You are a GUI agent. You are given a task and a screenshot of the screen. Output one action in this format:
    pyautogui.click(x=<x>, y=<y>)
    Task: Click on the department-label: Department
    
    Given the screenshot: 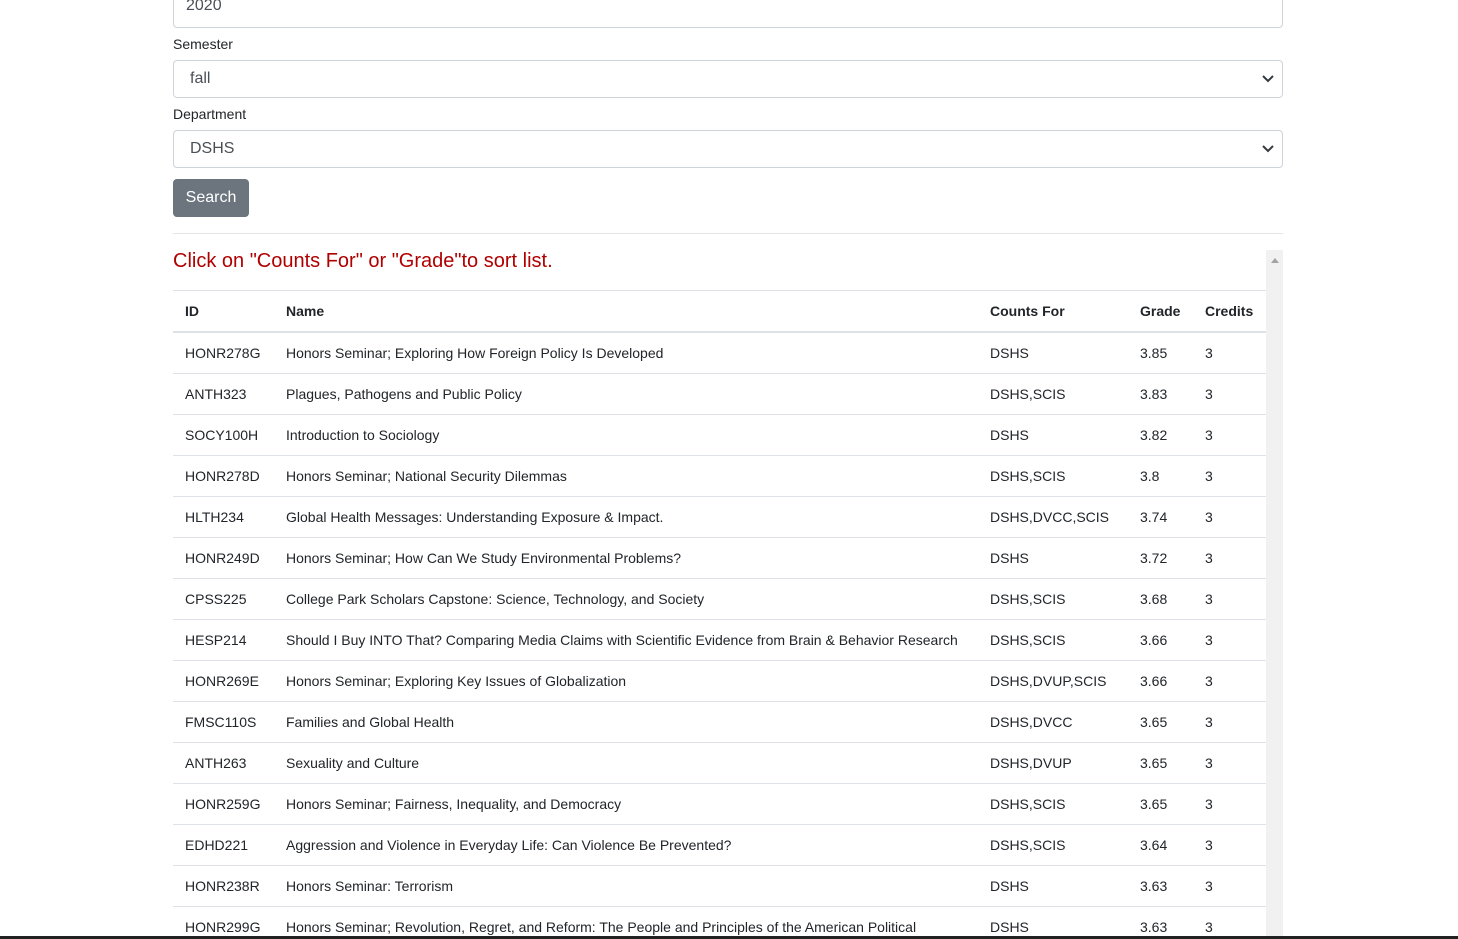 What is the action you would take?
    pyautogui.click(x=210, y=114)
    